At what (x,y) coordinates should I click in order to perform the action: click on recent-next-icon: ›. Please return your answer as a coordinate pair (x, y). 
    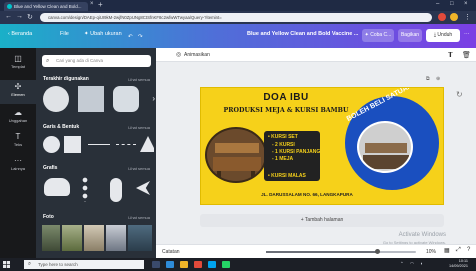
    Looking at the image, I should click on (153, 98).